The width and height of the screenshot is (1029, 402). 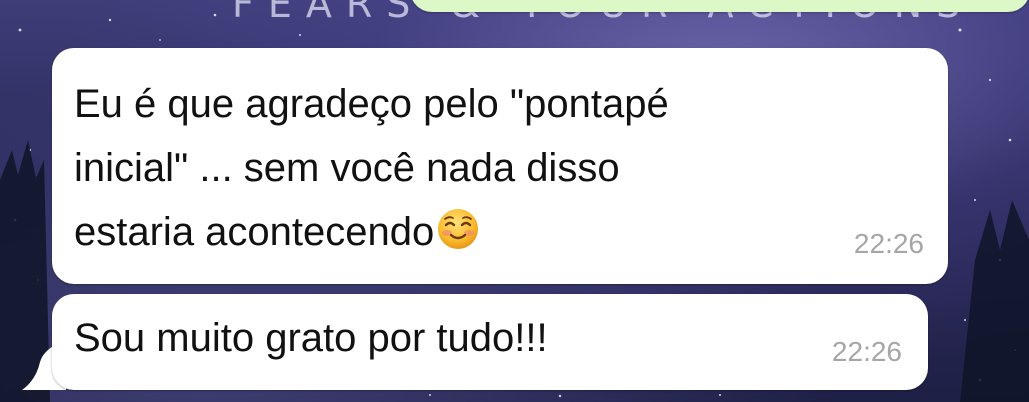 What do you see at coordinates (458, 229) in the screenshot?
I see `smiling-face-icon` at bounding box center [458, 229].